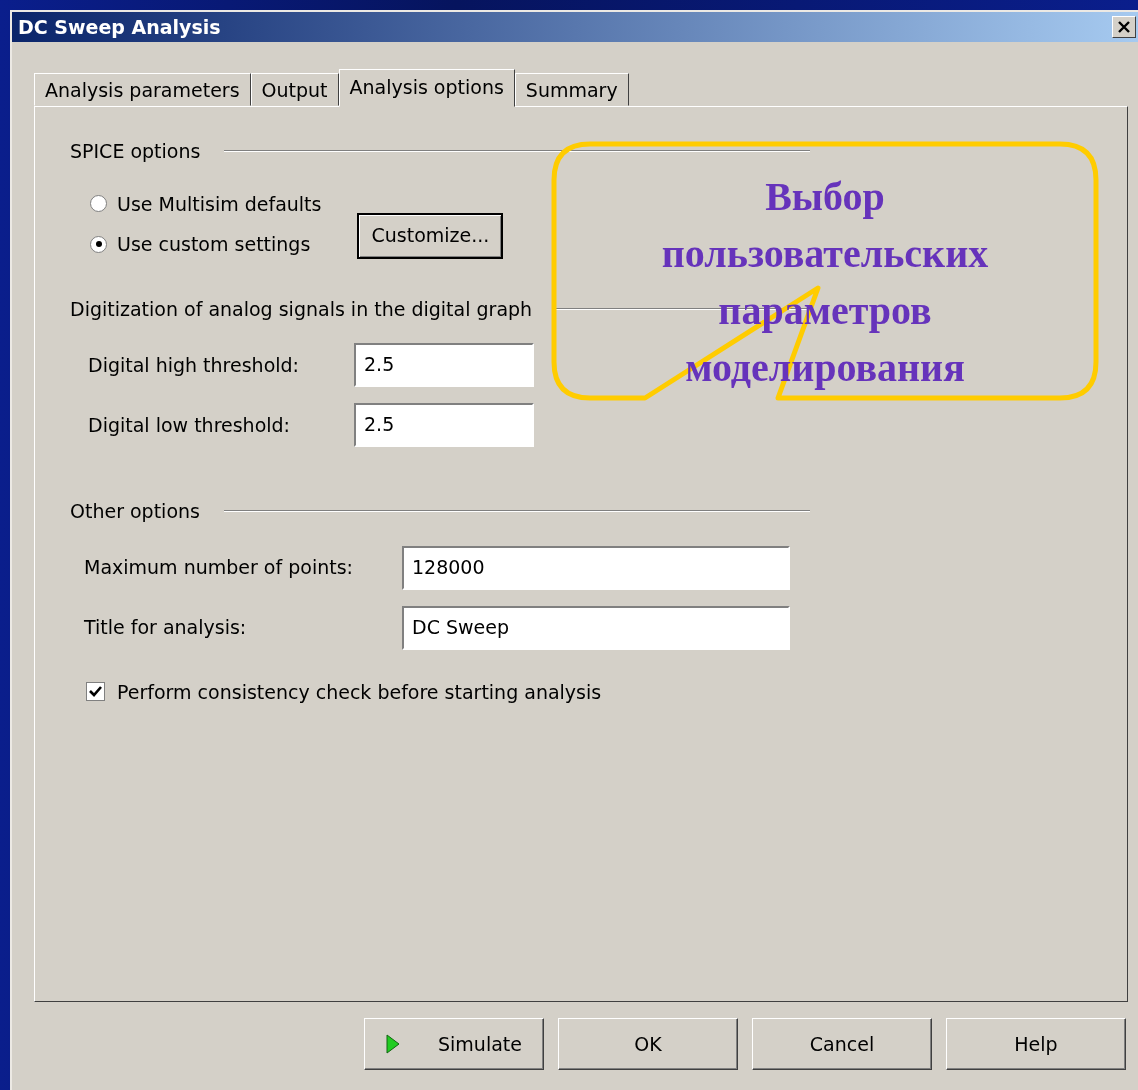 The image size is (1138, 1090). I want to click on group-heading: Other options, so click(135, 511).